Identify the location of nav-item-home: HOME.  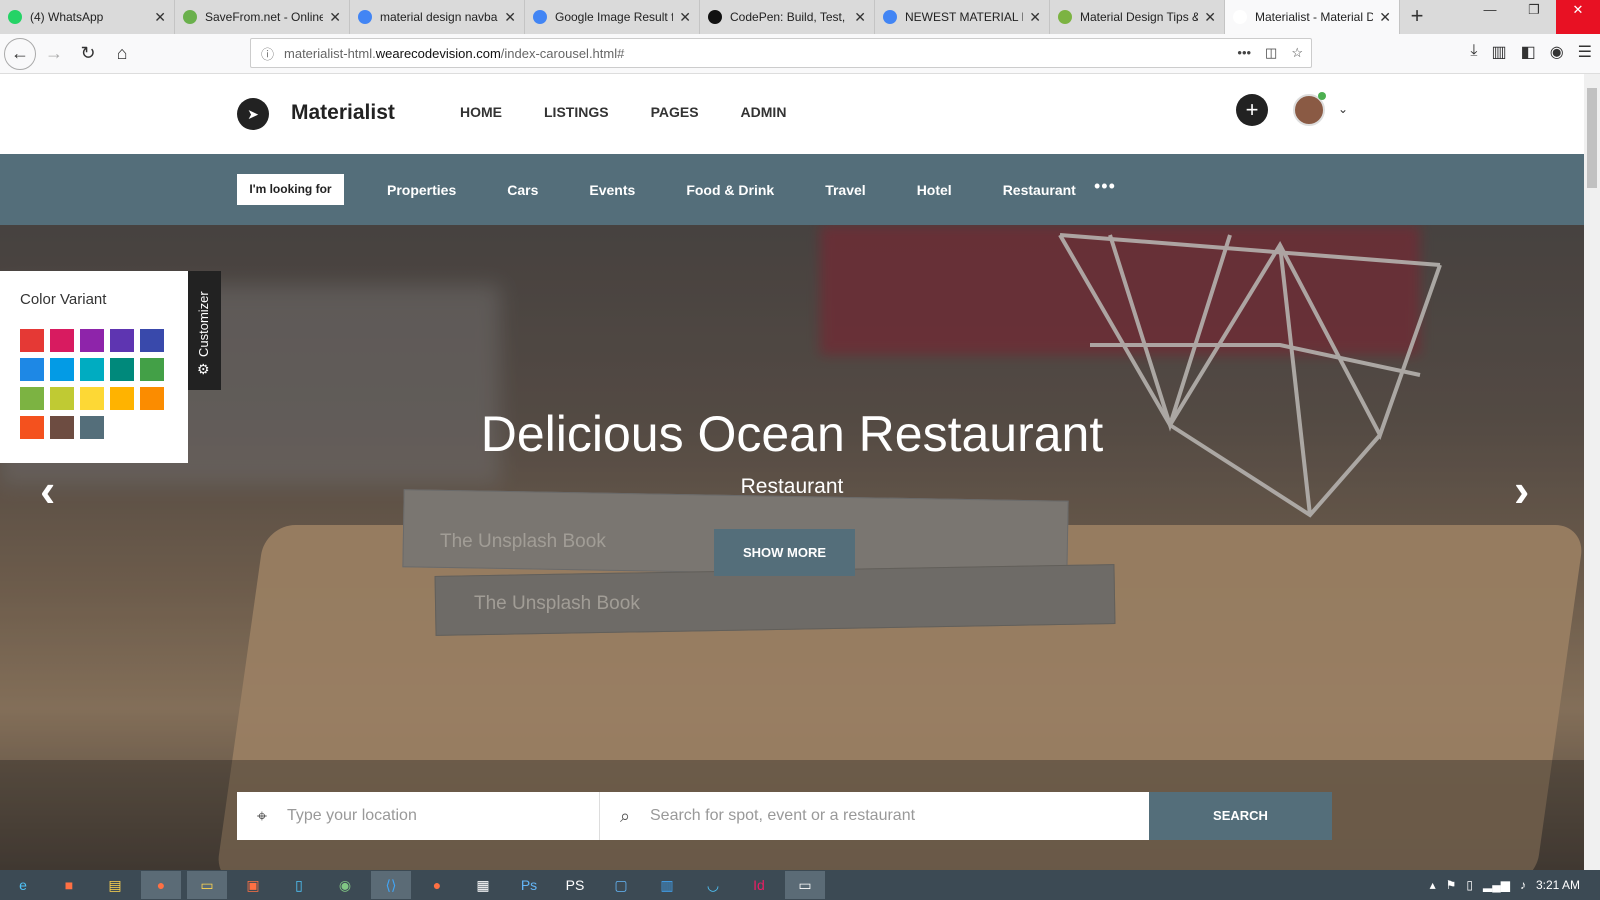
(481, 112).